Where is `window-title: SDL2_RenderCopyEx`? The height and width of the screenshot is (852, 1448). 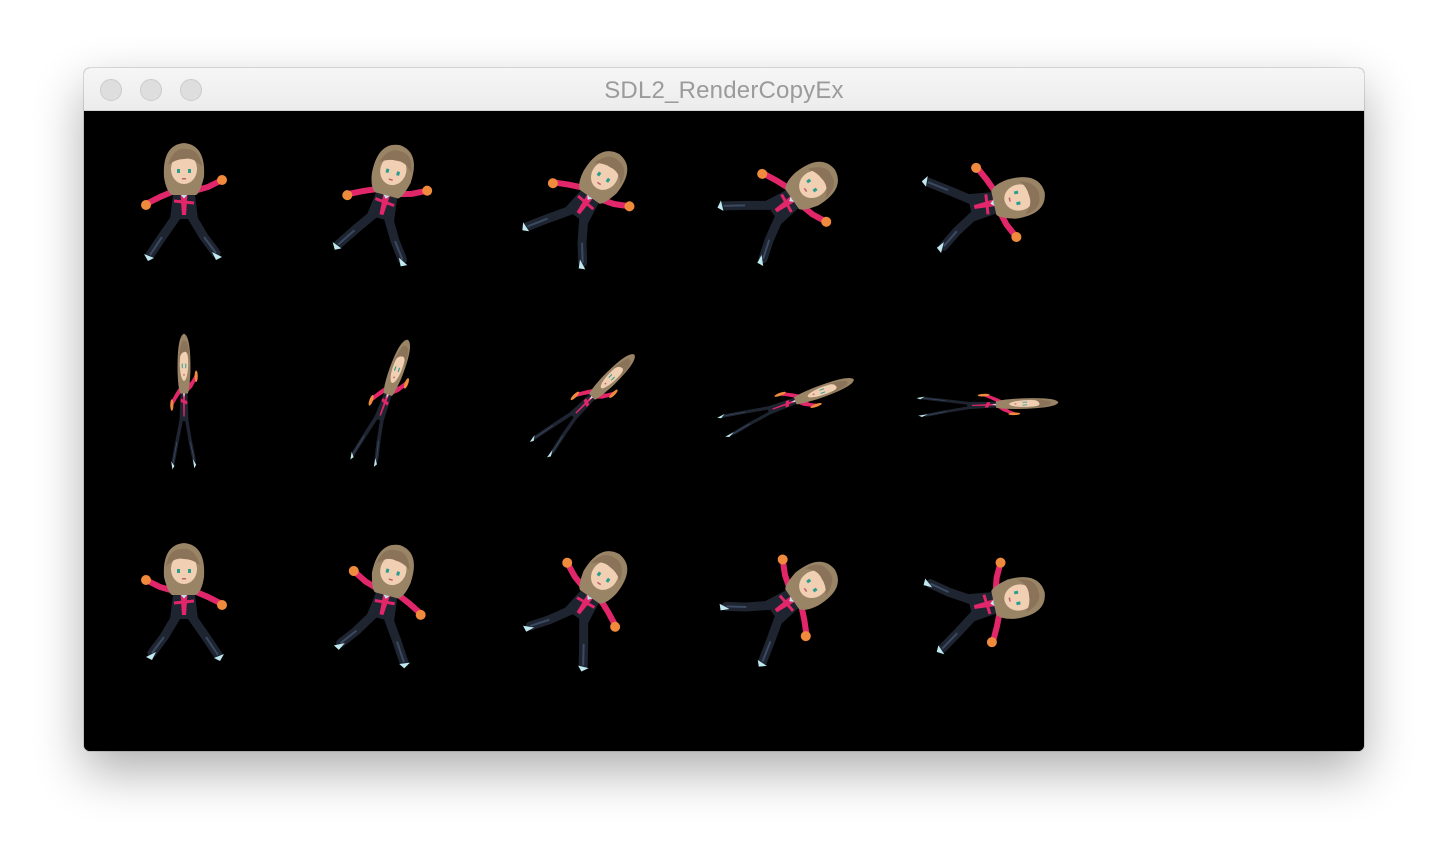 window-title: SDL2_RenderCopyEx is located at coordinates (724, 90).